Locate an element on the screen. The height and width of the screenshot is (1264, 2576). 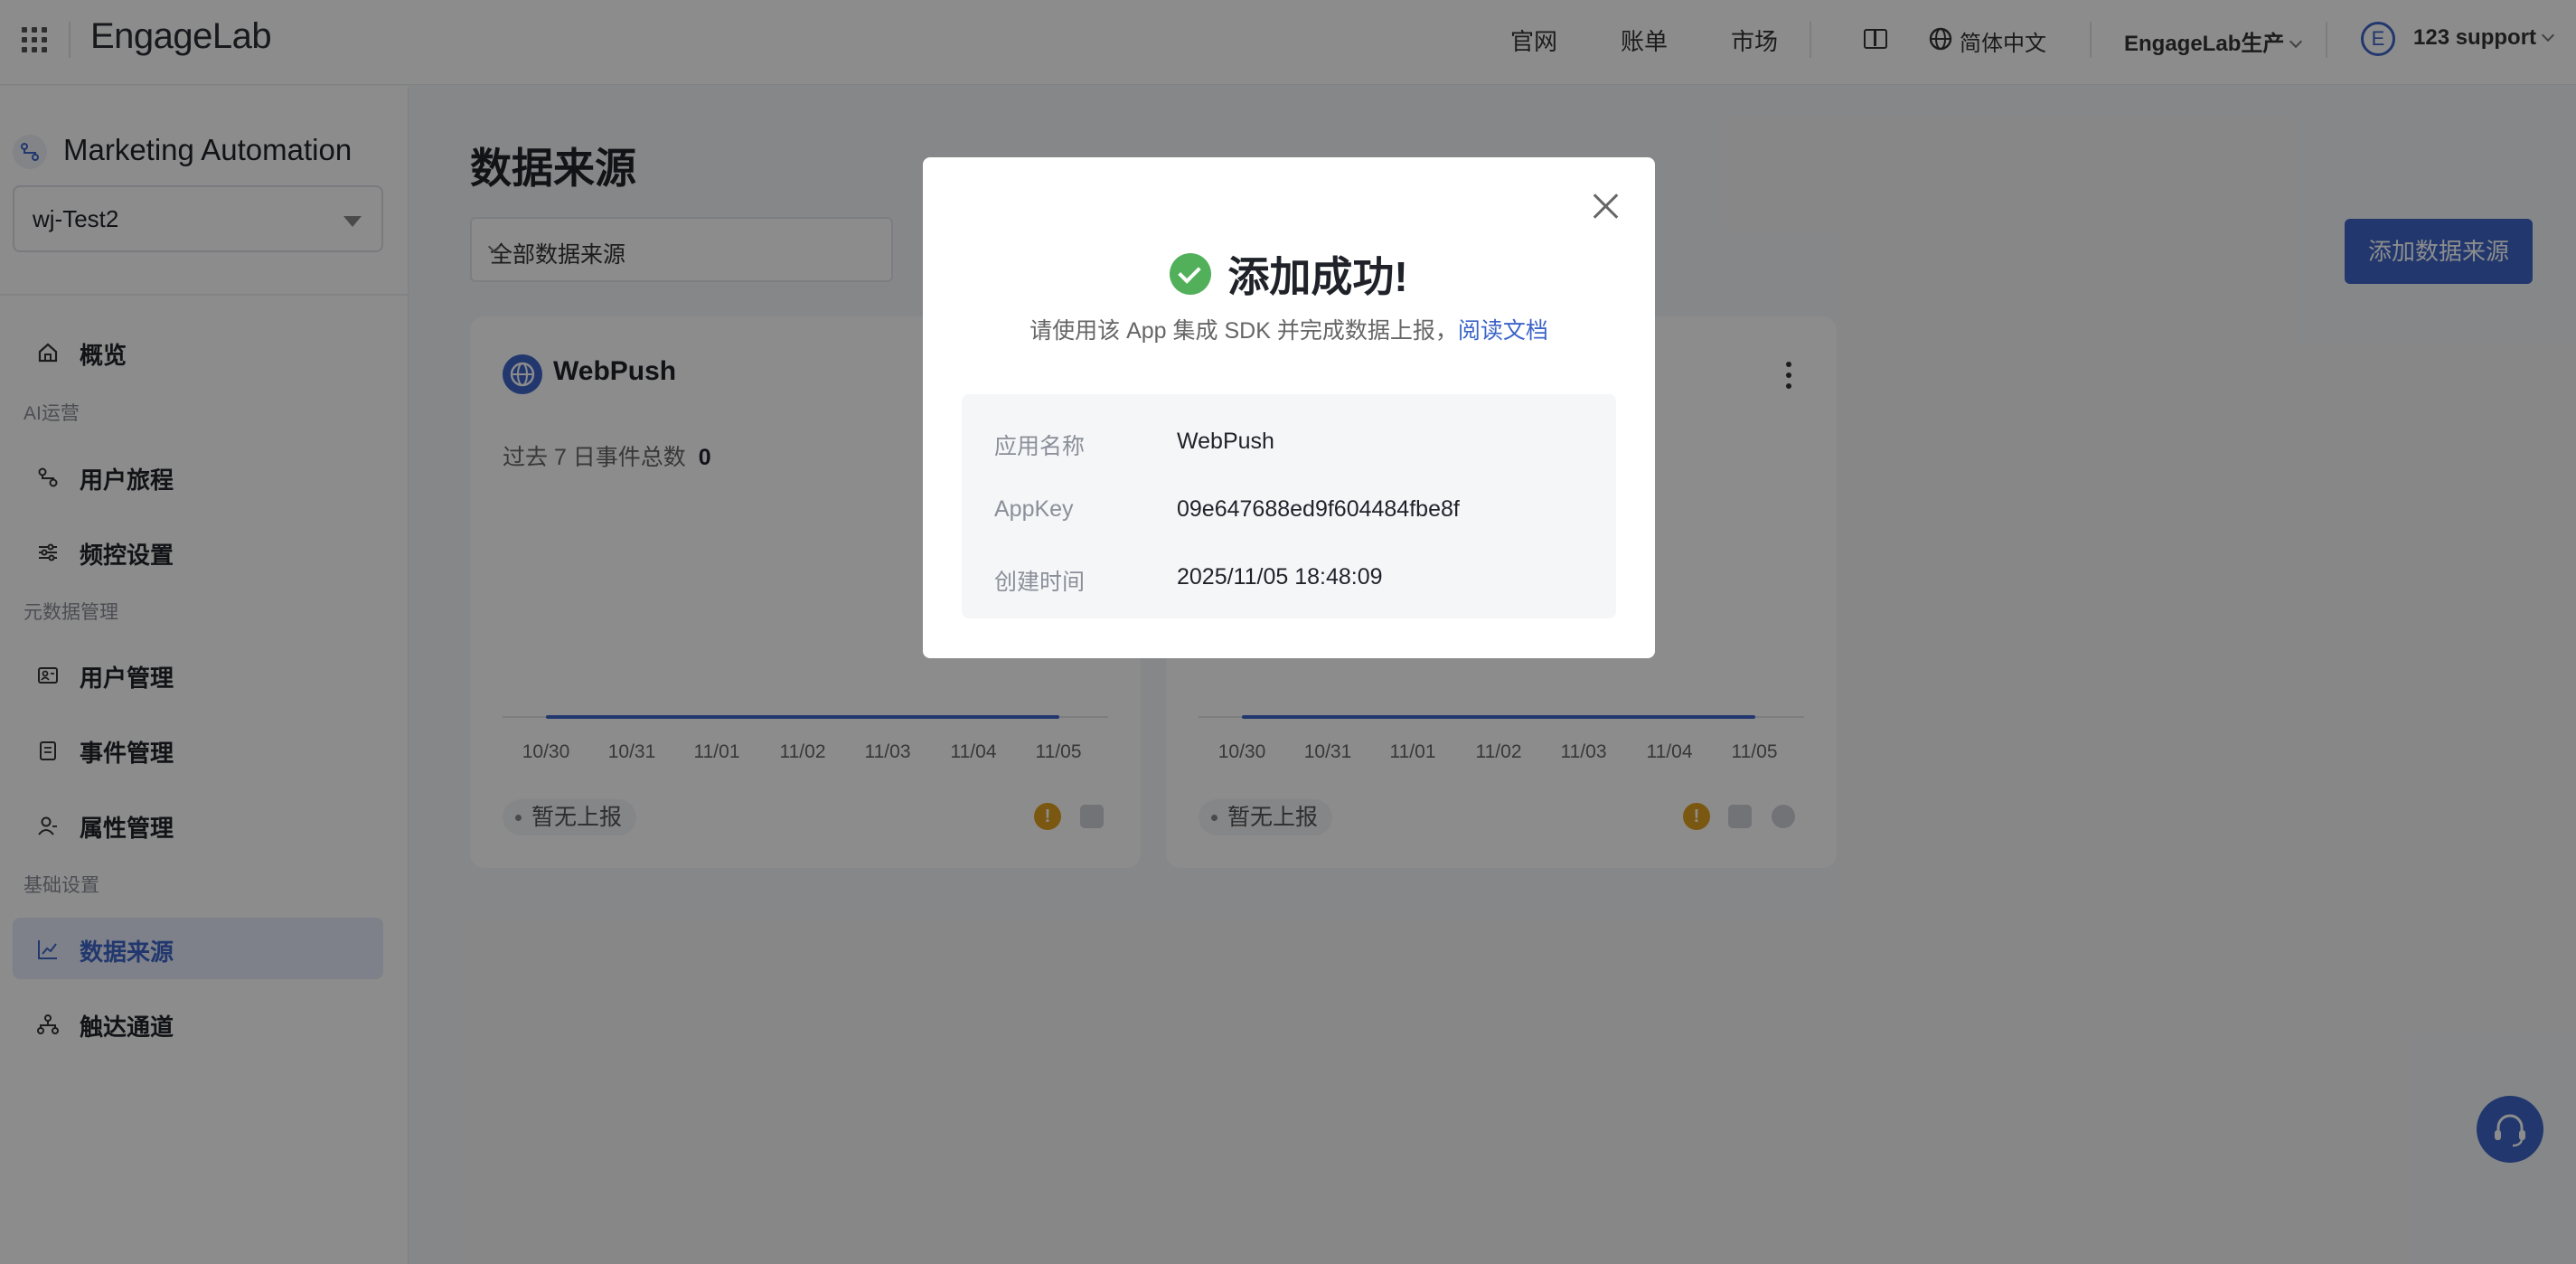
close-icon is located at coordinates (1606, 206).